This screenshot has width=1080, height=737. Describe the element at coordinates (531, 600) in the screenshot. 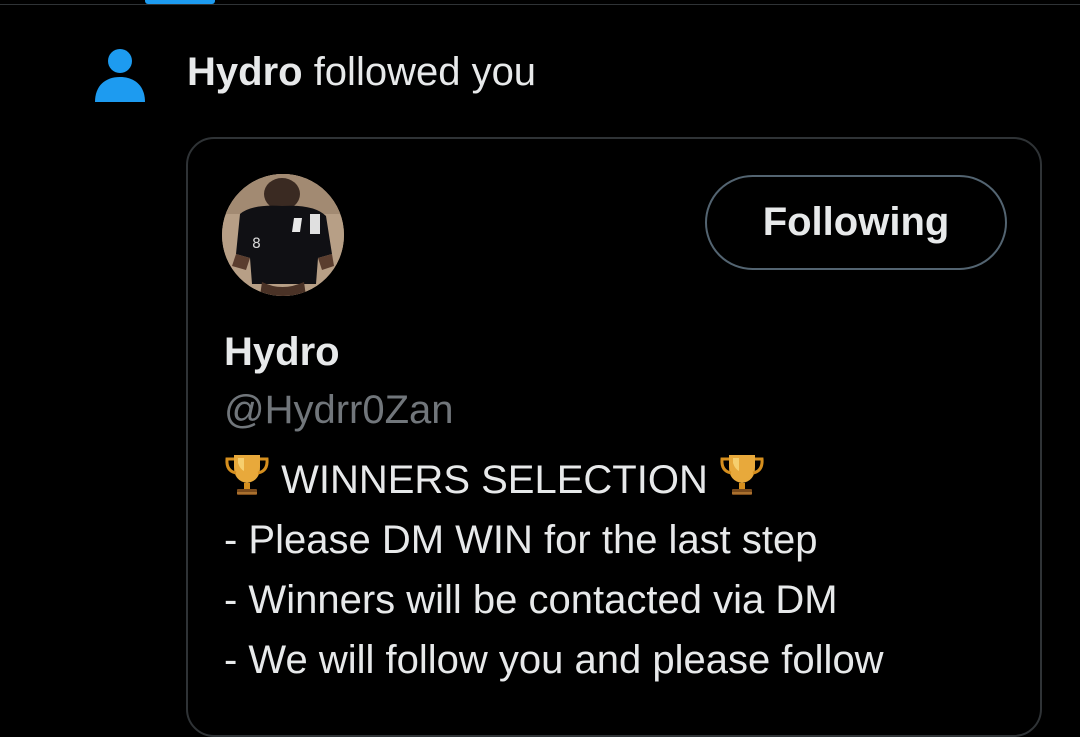

I see `bio-line-3: - Winners will be contacted via DM` at that location.